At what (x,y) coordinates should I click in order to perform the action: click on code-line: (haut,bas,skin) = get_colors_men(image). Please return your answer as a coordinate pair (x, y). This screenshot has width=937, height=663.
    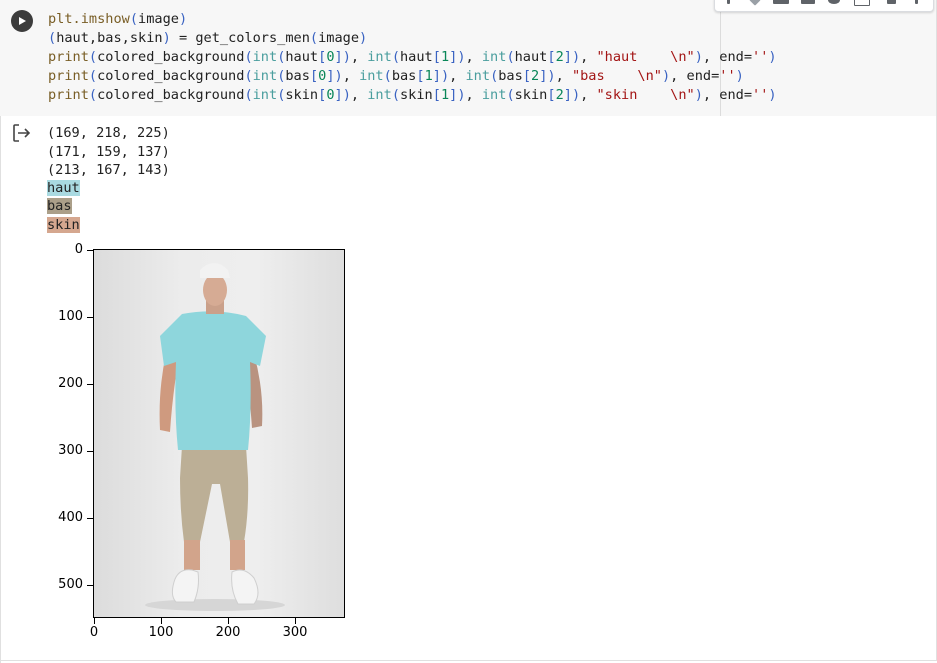
    Looking at the image, I should click on (412, 38).